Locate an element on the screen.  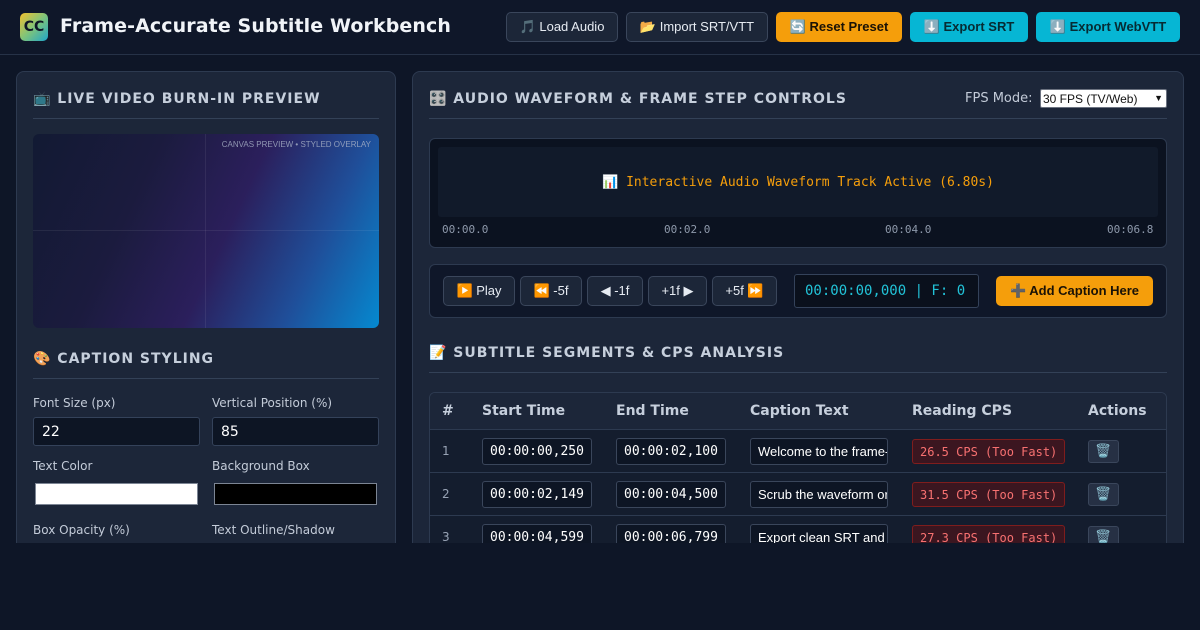
reset-preset-button: 🔄 Reset Preset is located at coordinates (839, 27).